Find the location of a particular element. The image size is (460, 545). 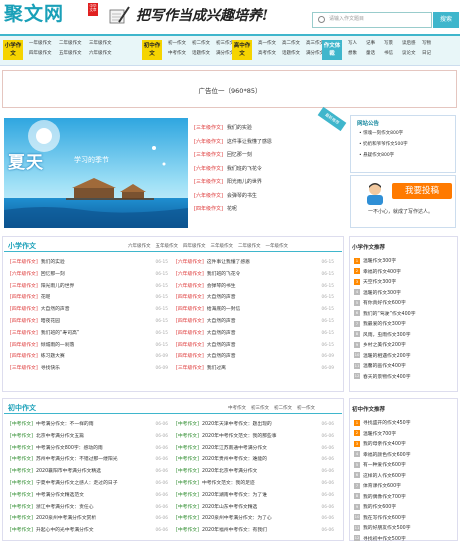

article-row: [中考作文]2020年天津中考作文：题出现的06-06 is located at coordinates (255, 425).